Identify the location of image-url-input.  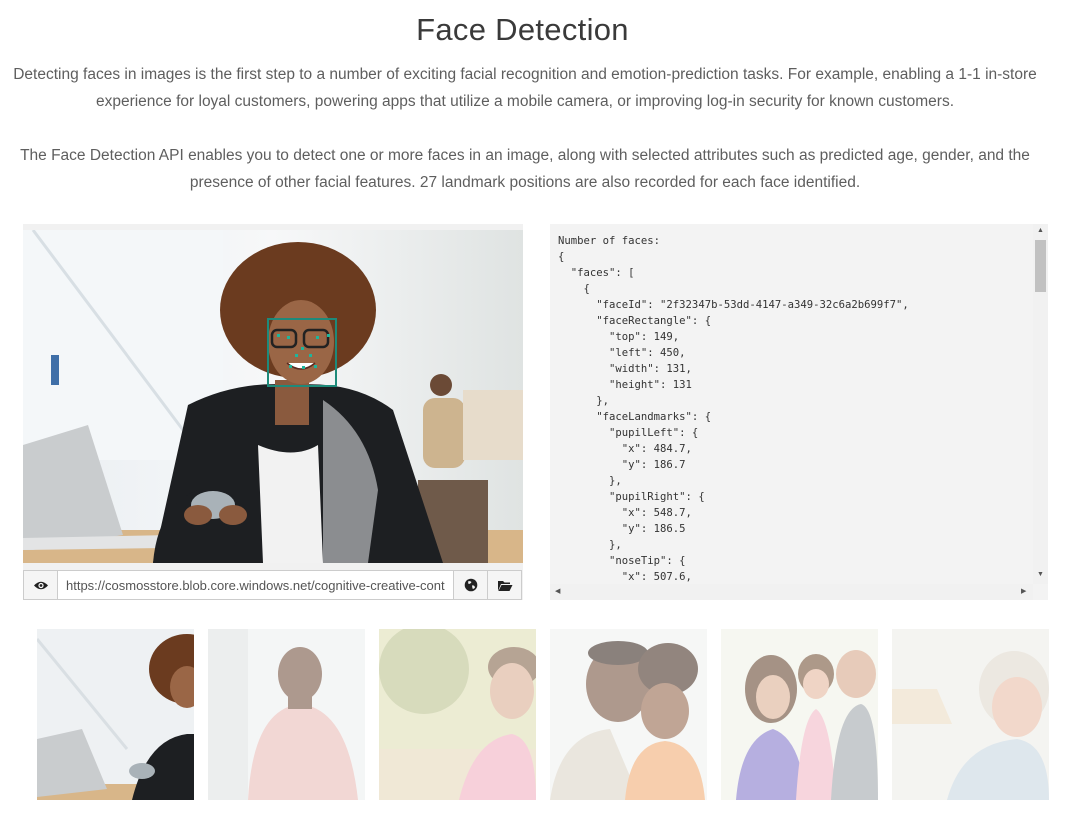
(255, 585).